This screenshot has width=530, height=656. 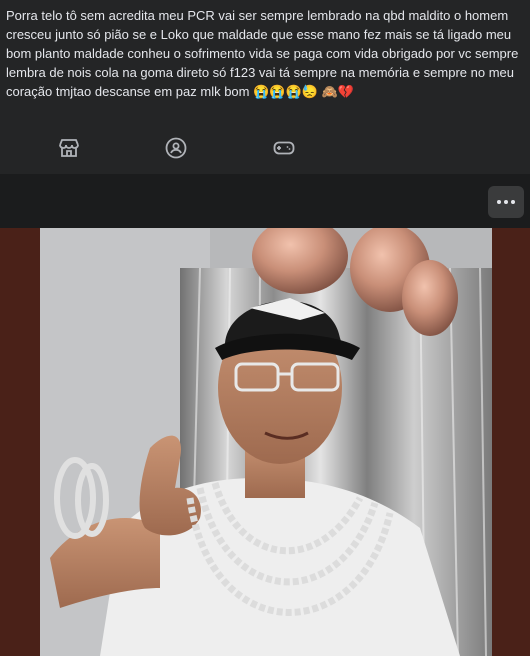 I want to click on gaming-icon, so click(x=284, y=148).